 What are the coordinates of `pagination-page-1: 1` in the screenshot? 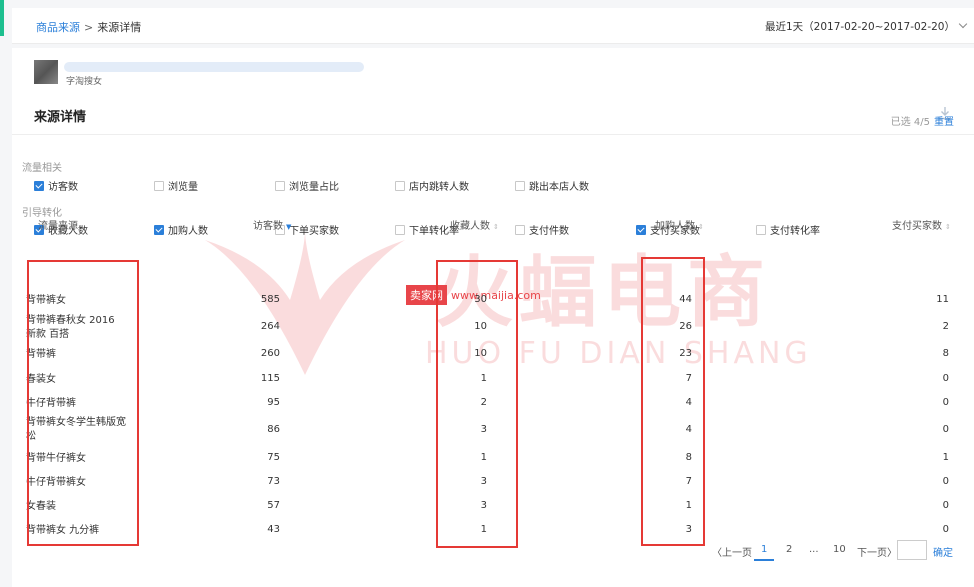 It's located at (764, 549).